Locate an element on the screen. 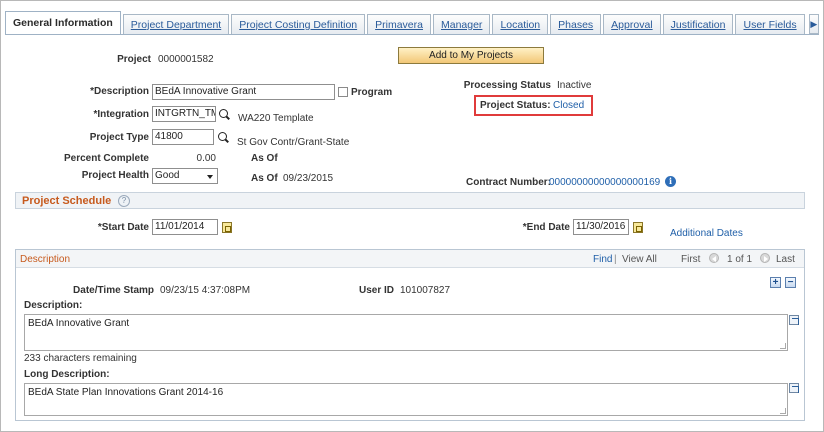 The height and width of the screenshot is (432, 824). view-all-link: View All is located at coordinates (639, 259).